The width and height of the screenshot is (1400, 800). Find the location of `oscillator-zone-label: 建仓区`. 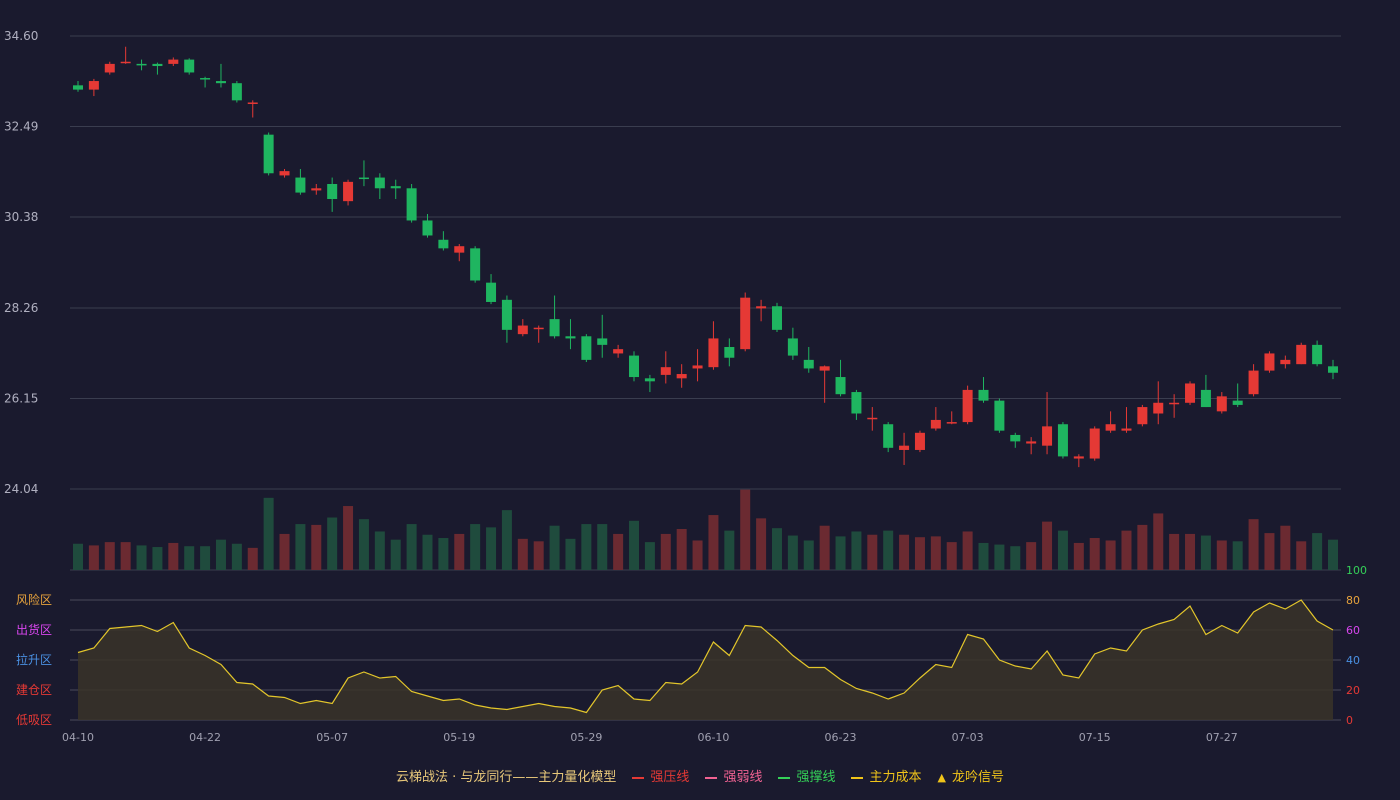

oscillator-zone-label: 建仓区 is located at coordinates (34, 690).